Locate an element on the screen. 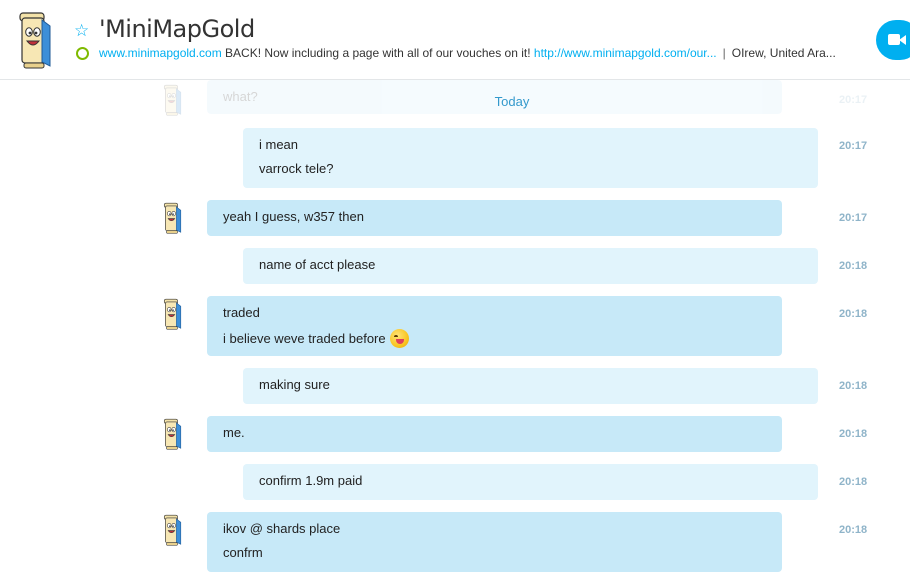 The image size is (910, 580). message-line: making sure is located at coordinates (294, 384).